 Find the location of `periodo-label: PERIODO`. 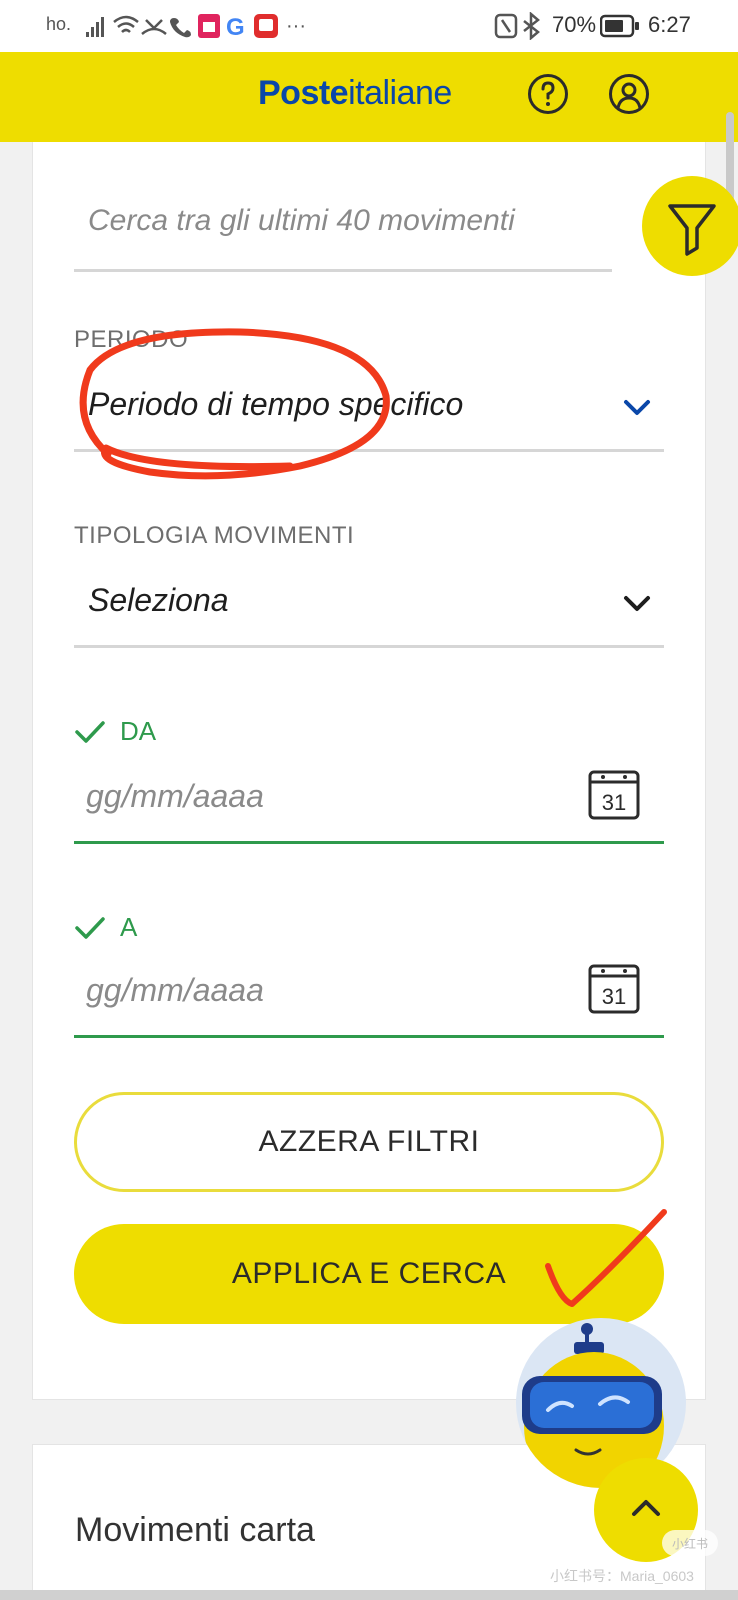

periodo-label: PERIODO is located at coordinates (131, 339).